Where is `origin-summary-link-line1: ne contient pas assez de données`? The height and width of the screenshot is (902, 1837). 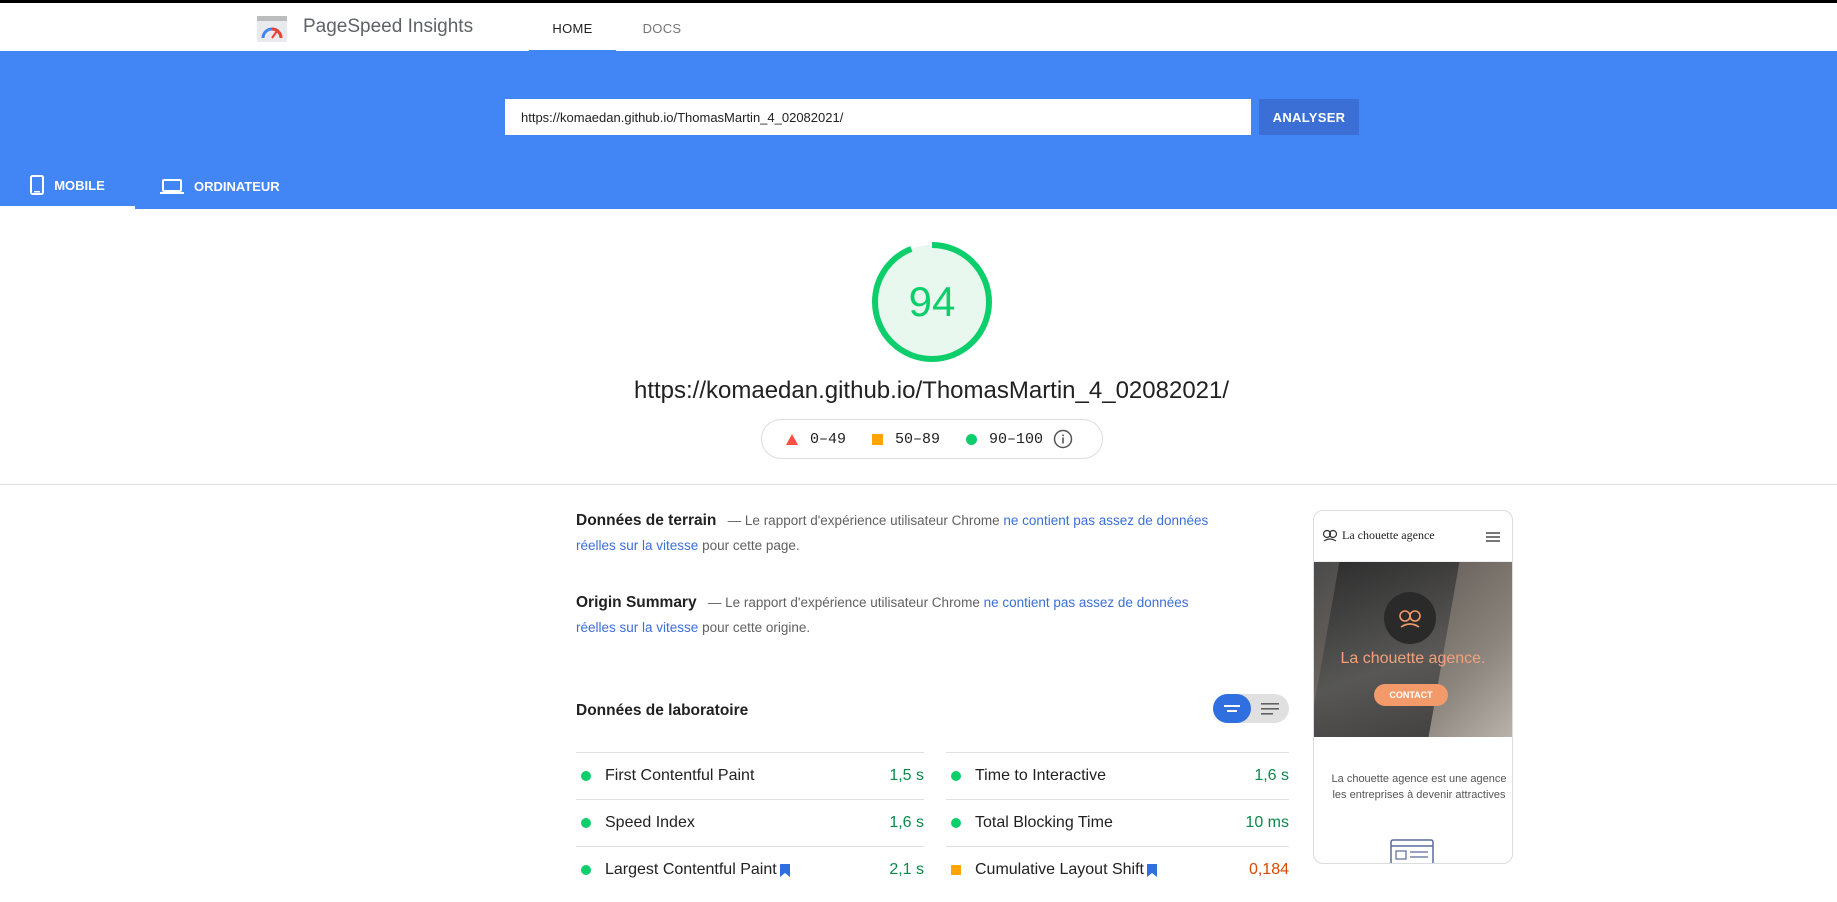 origin-summary-link-line1: ne contient pas assez de données is located at coordinates (1086, 602).